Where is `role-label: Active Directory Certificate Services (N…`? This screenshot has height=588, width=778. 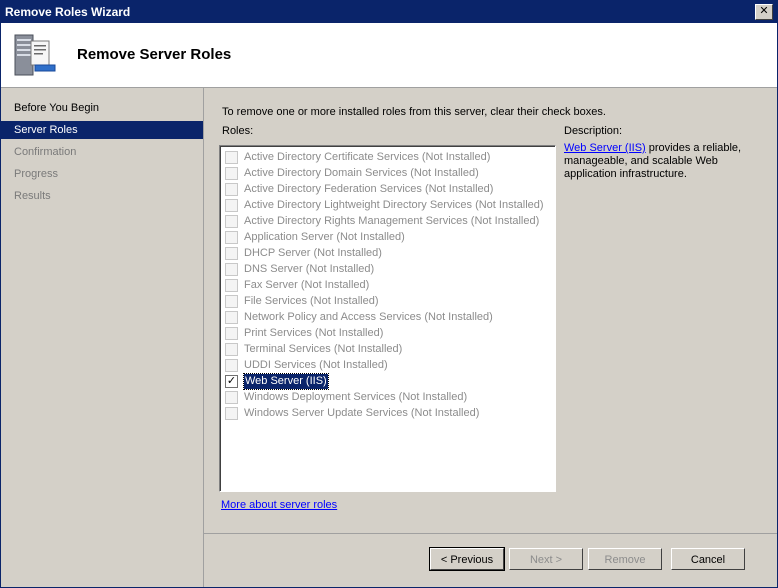
role-label: Active Directory Certificate Services (N… is located at coordinates (367, 157).